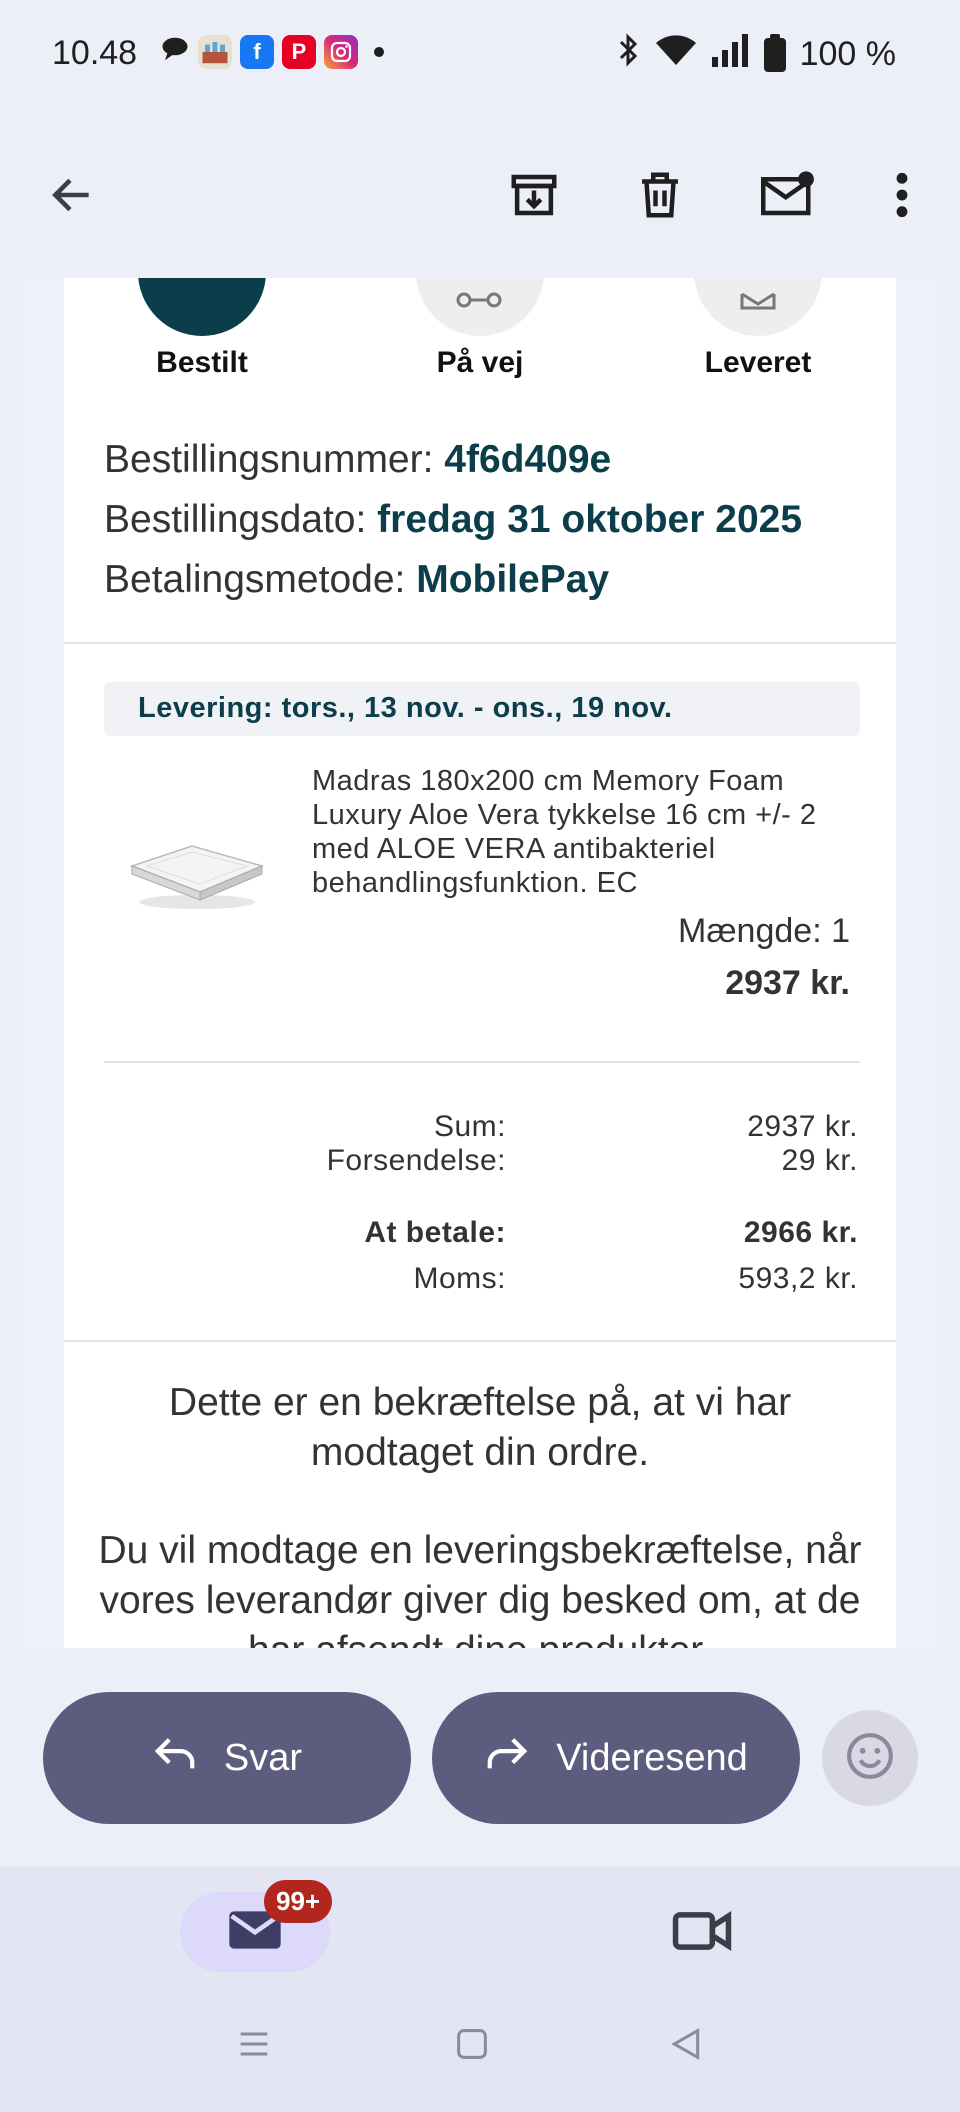  What do you see at coordinates (764, 931) in the screenshot?
I see `product-quantity: Mængde: 1` at bounding box center [764, 931].